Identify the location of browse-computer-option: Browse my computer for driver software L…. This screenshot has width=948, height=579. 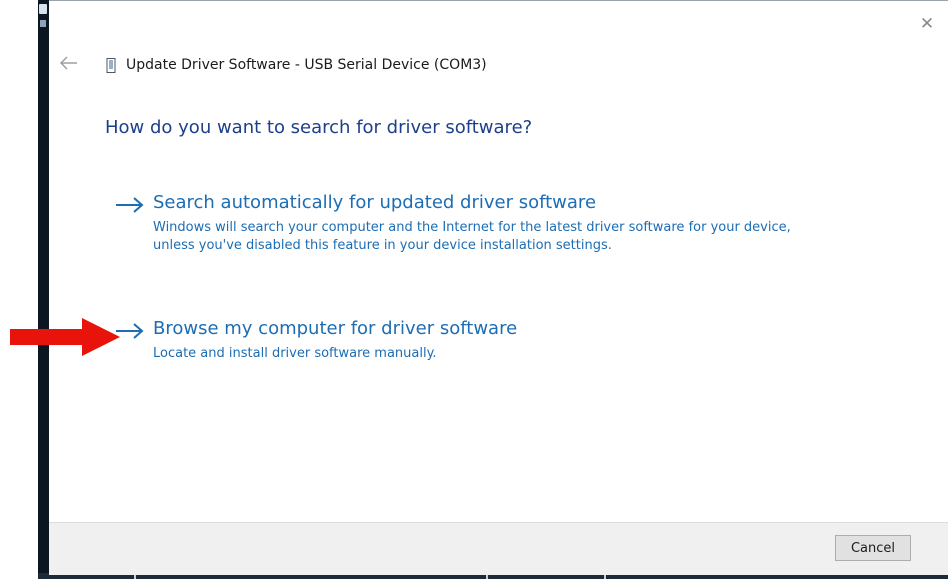
(465, 343).